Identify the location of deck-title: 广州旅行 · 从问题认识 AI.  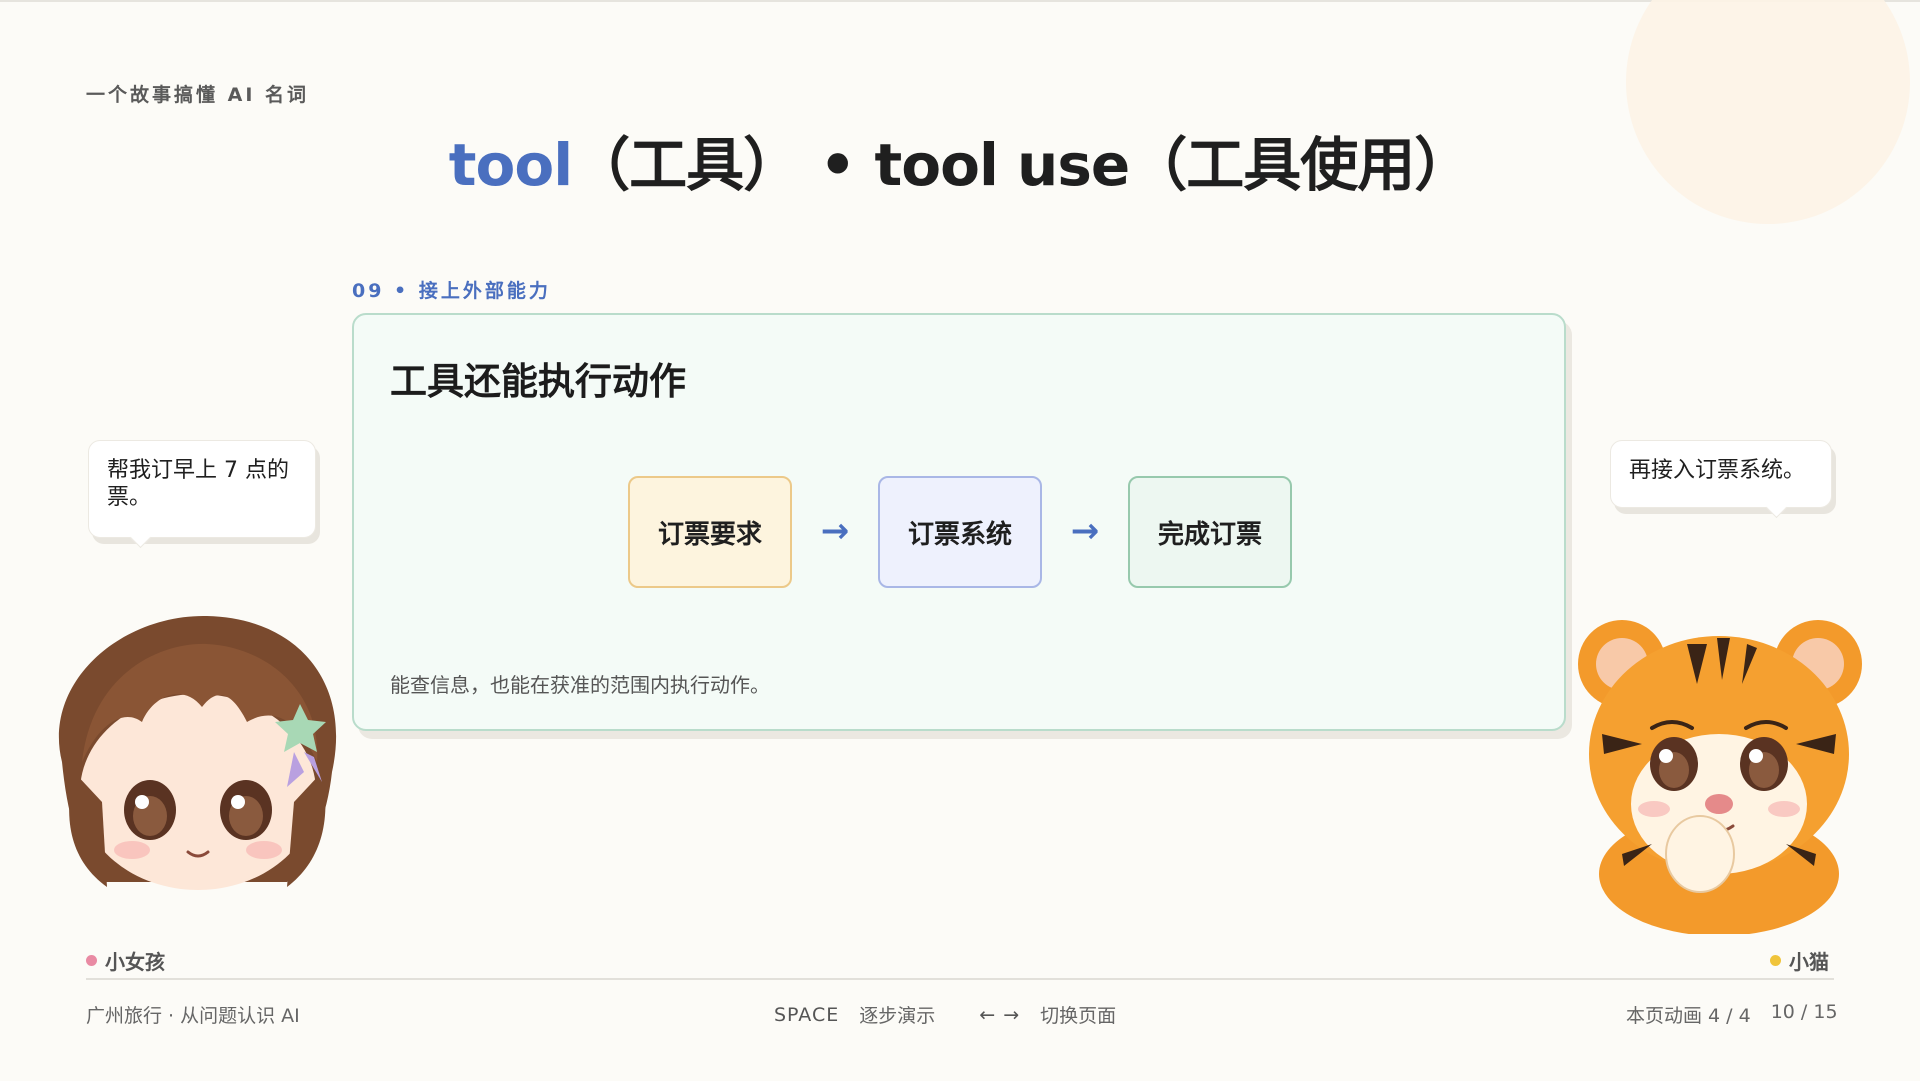
(193, 1016).